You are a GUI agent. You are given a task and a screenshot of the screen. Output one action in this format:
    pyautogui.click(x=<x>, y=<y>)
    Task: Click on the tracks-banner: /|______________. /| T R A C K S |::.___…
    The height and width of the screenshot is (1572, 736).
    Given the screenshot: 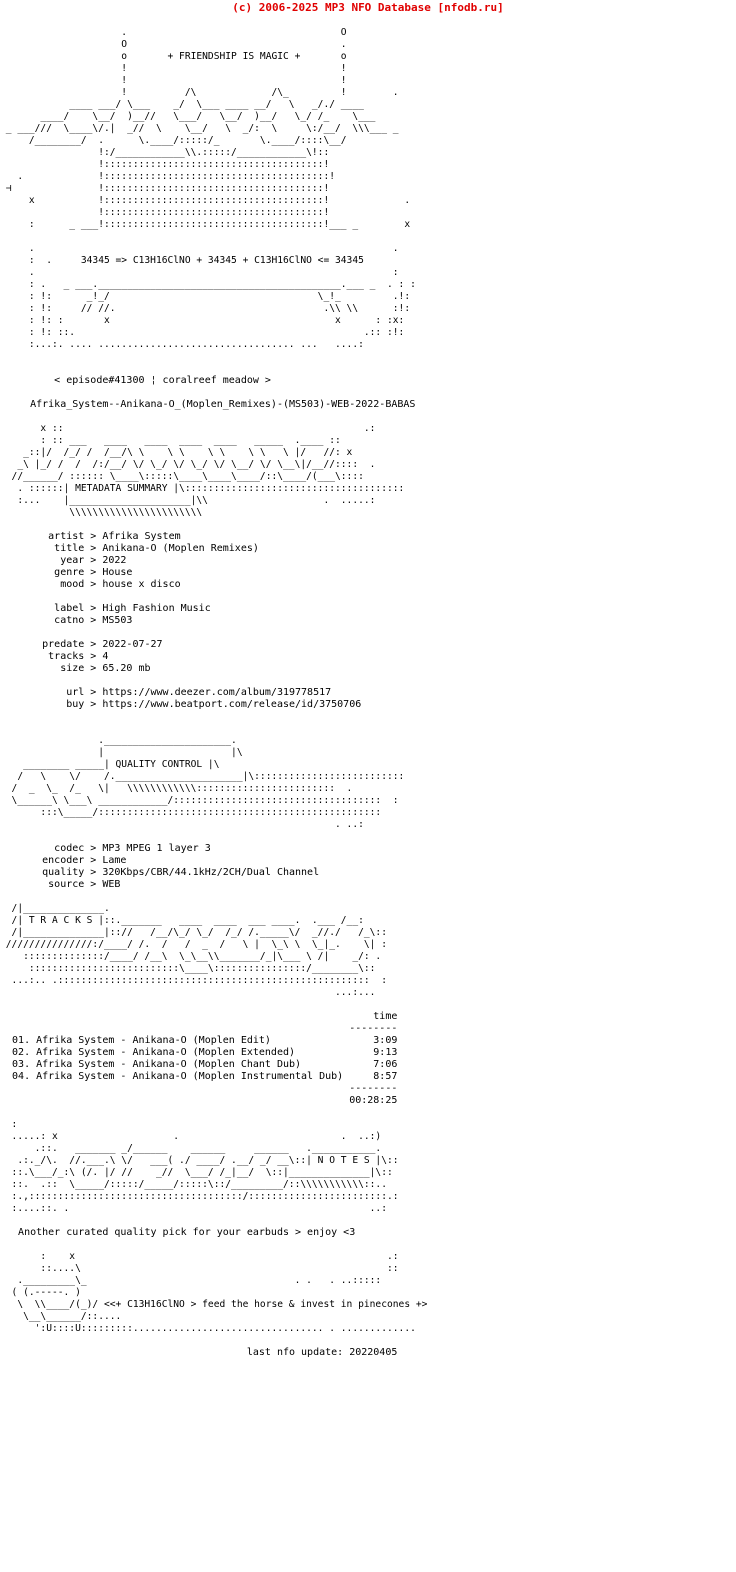 What is the action you would take?
    pyautogui.click(x=196, y=950)
    